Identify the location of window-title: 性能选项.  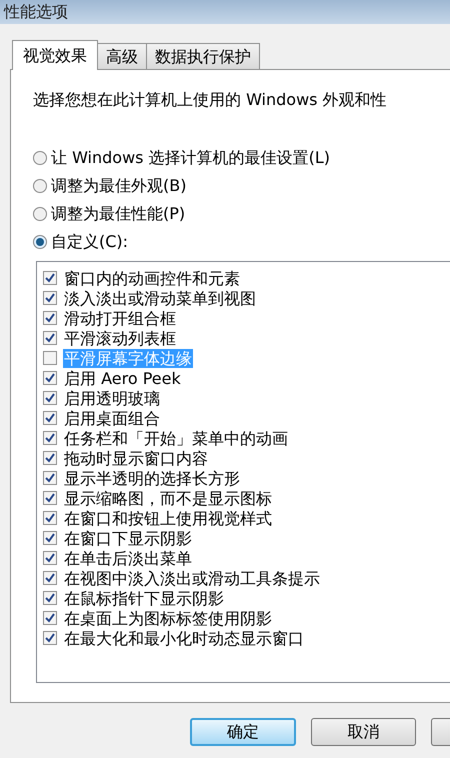
(36, 12).